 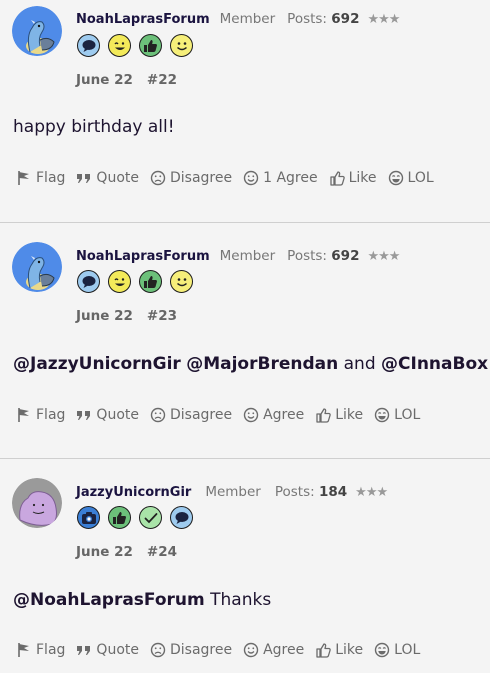 I want to click on user-meta: JazzyUnicornGir Member Posts: 184 ★★★, so click(x=232, y=492).